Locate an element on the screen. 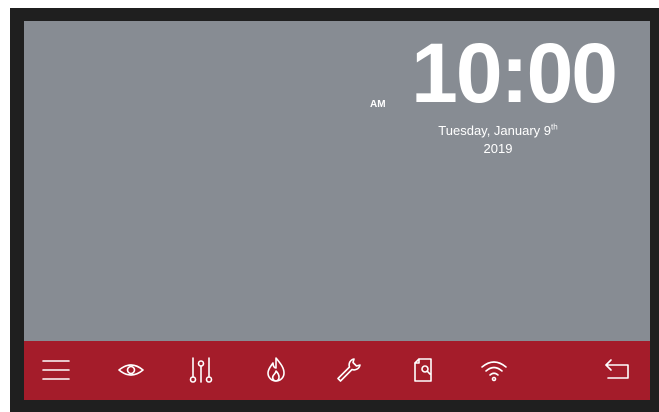  bottom-toolbar is located at coordinates (337, 370).